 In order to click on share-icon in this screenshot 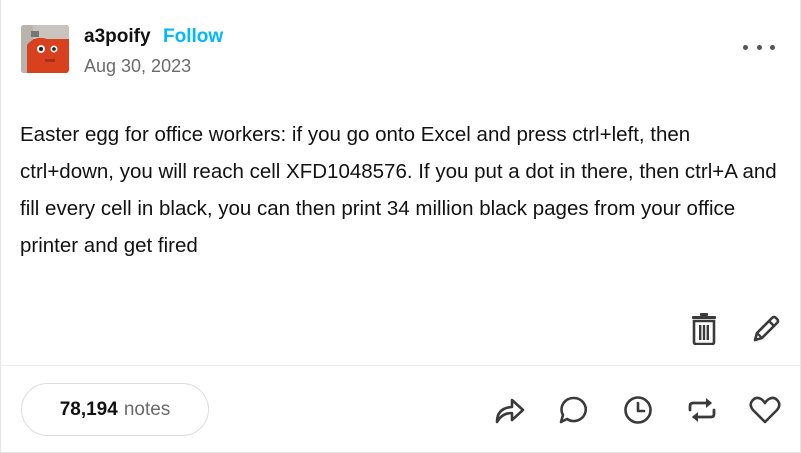, I will do `click(510, 411)`.